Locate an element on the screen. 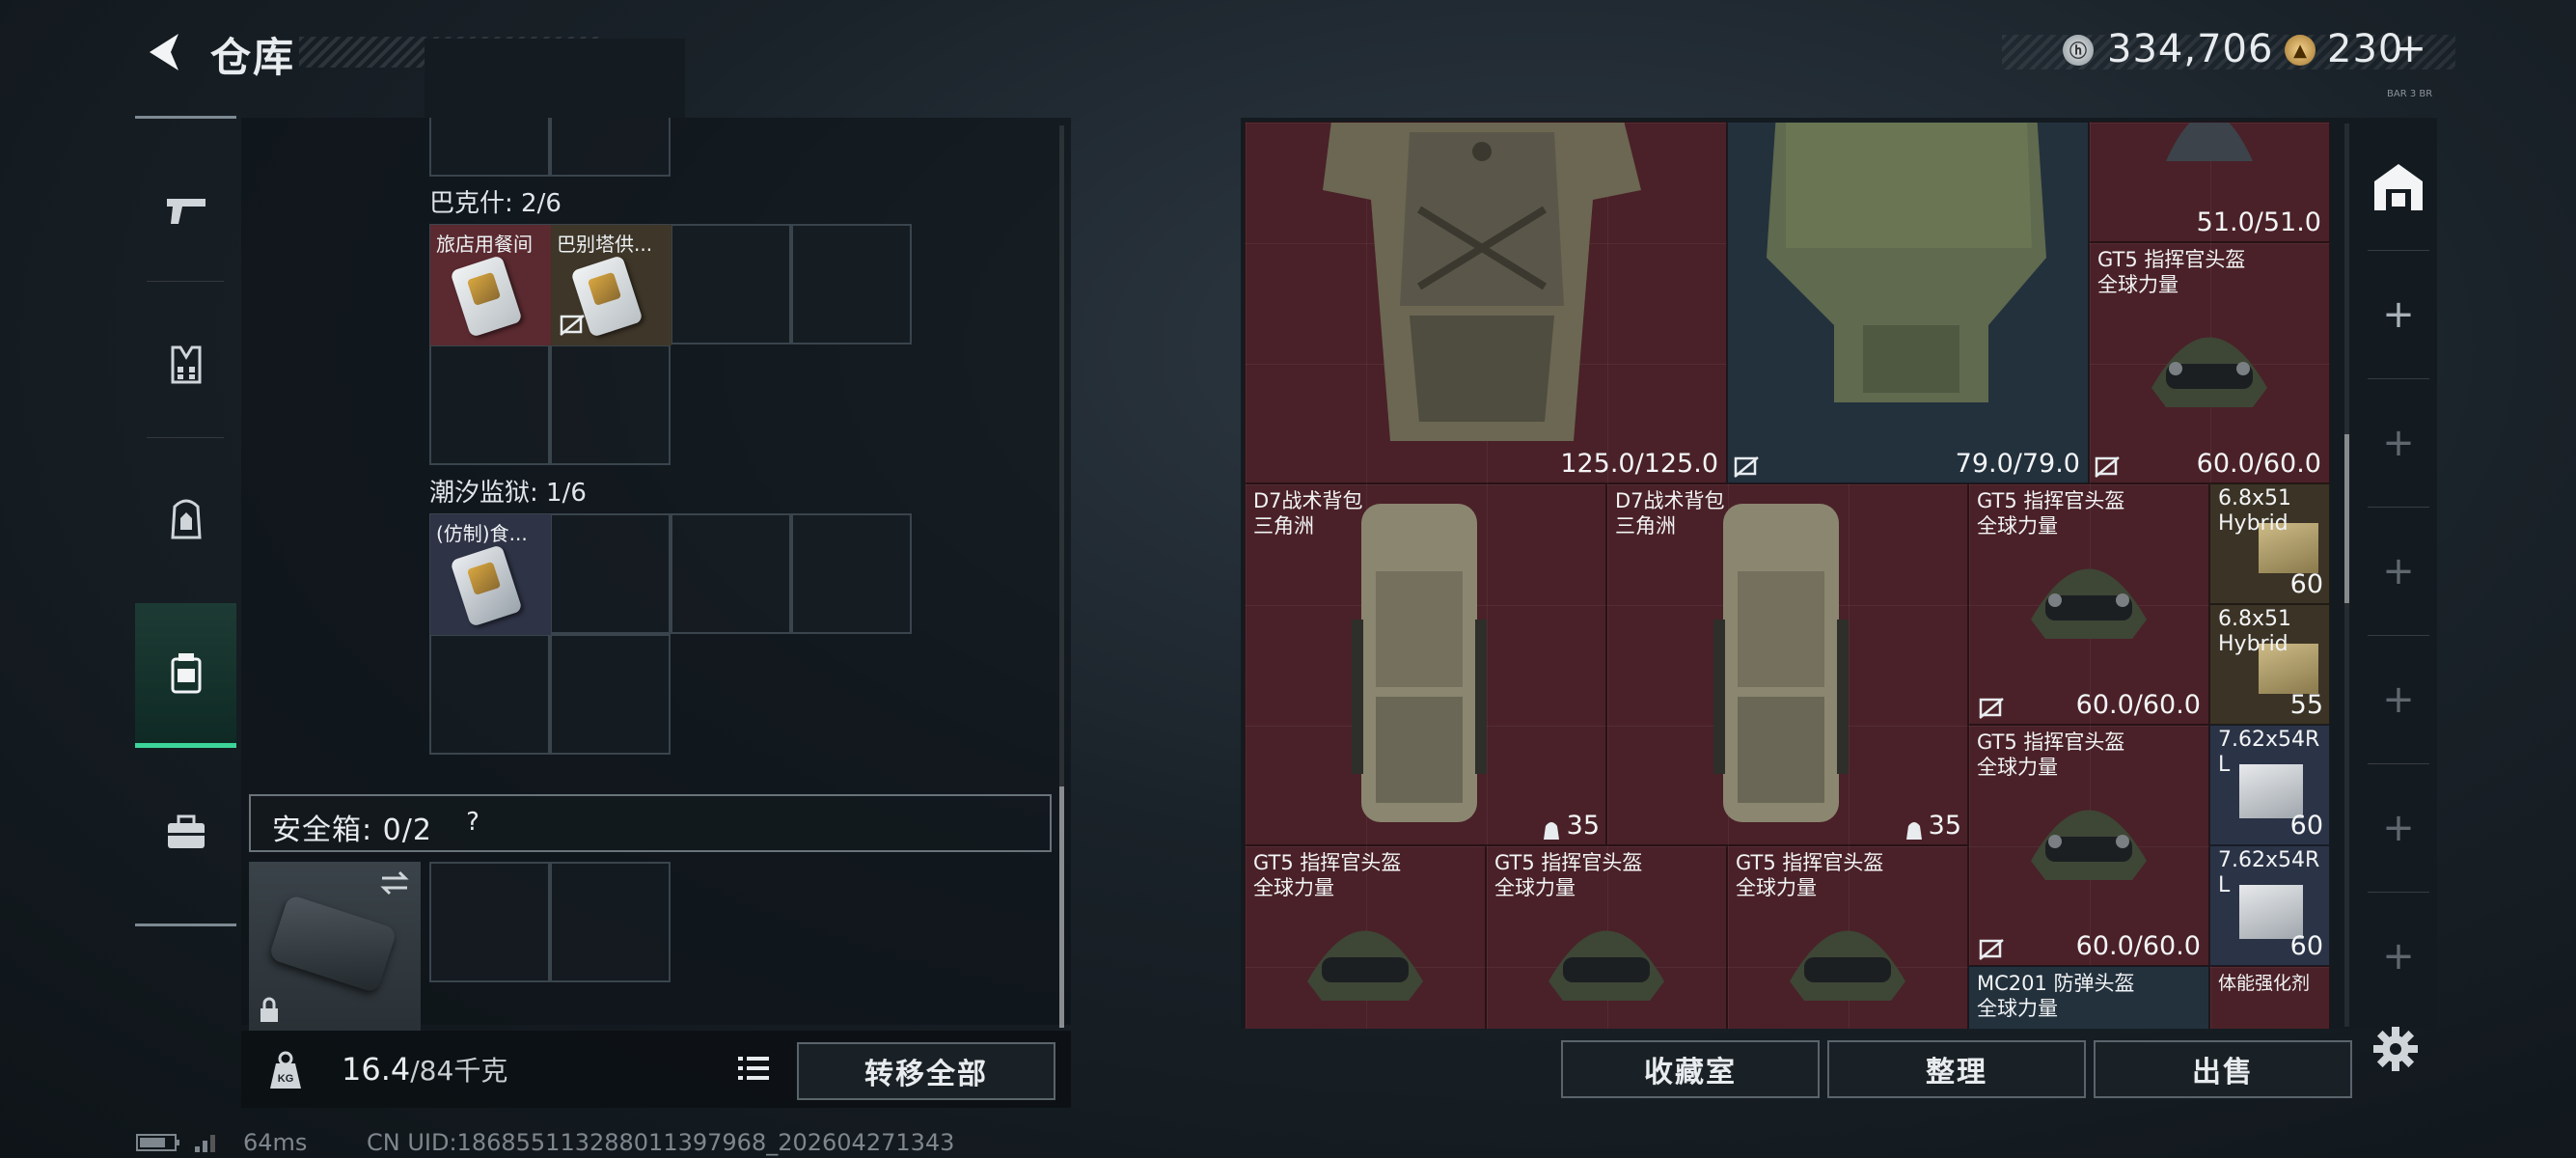 The image size is (2576, 1158). sell-button: 出售 is located at coordinates (2223, 1069).